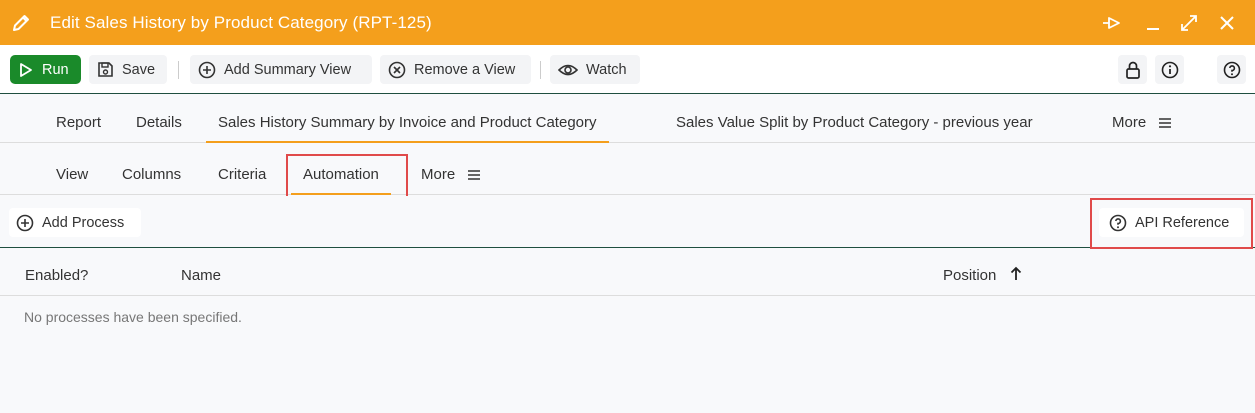 The height and width of the screenshot is (413, 1255). I want to click on info-button, so click(1169, 69).